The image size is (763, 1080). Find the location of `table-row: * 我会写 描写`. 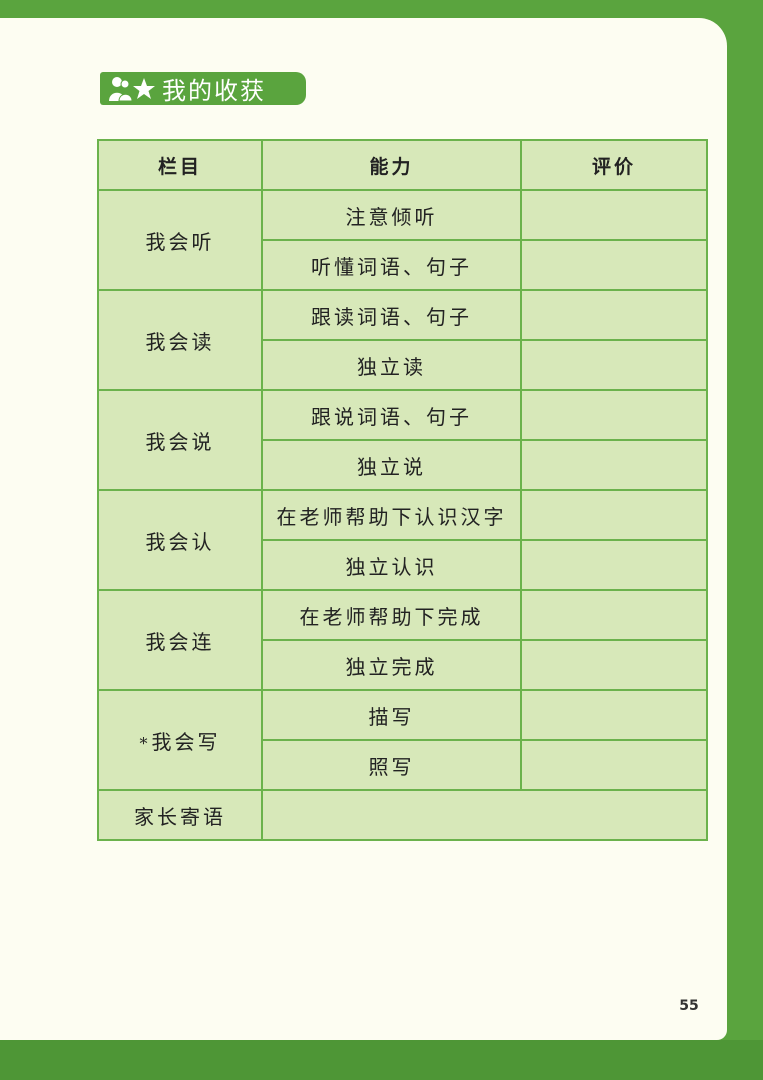

table-row: * 我会写 描写 is located at coordinates (402, 740).